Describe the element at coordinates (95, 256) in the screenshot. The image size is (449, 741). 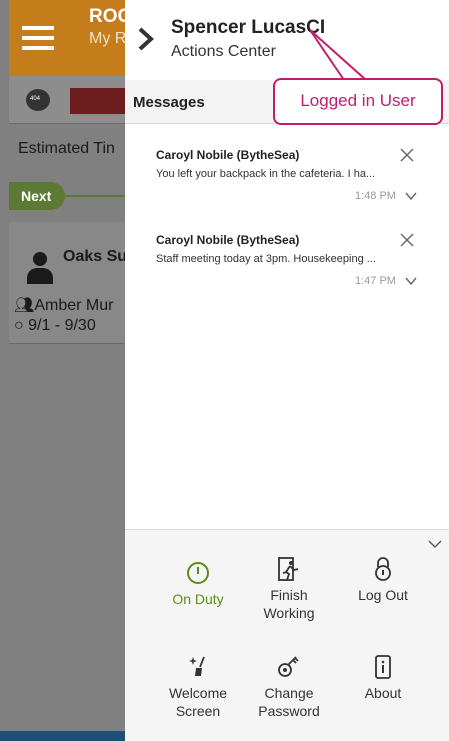
I see `task-card-title: Oaks Su` at that location.